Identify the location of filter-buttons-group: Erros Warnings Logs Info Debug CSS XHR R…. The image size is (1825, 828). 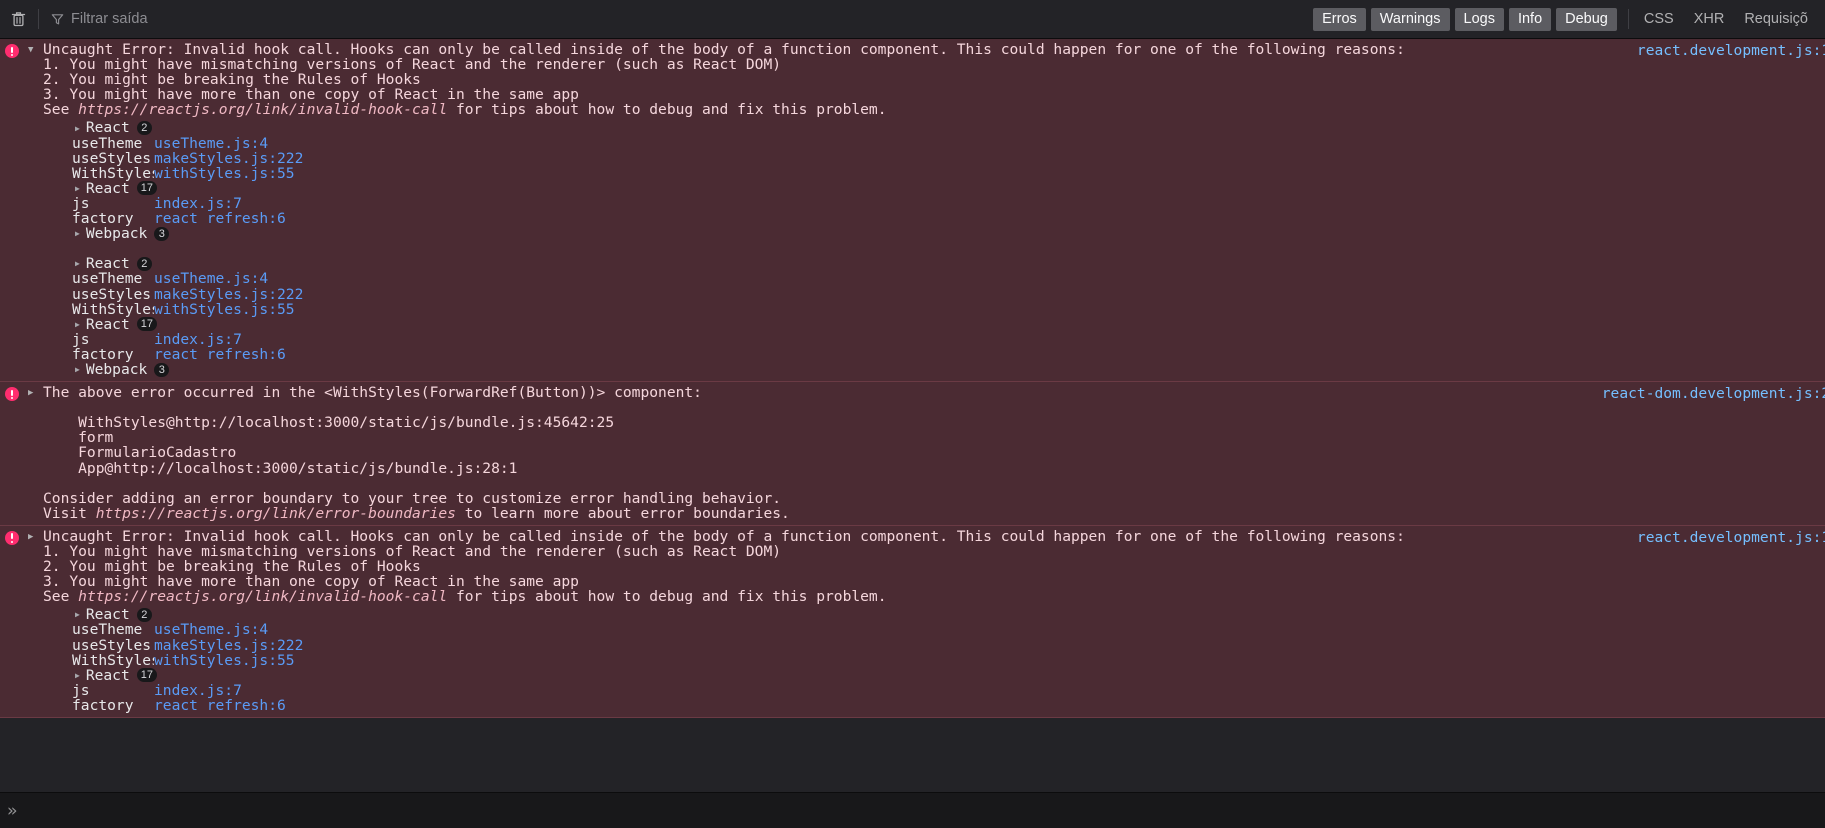
(1566, 19).